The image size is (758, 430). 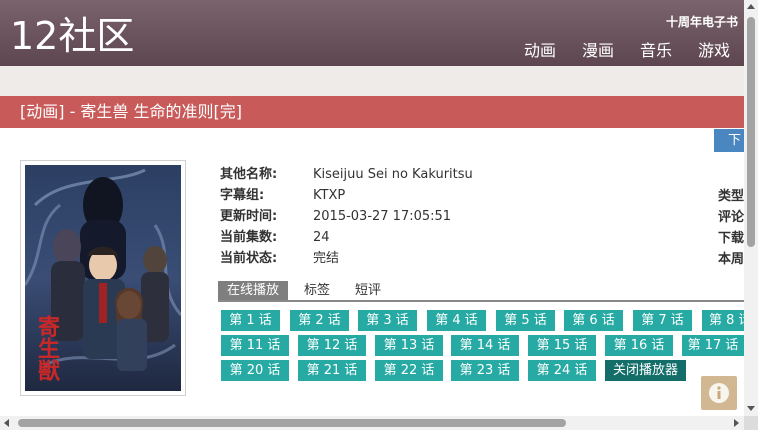 What do you see at coordinates (6, 423) in the screenshot?
I see `scroll-left-arrow-icon` at bounding box center [6, 423].